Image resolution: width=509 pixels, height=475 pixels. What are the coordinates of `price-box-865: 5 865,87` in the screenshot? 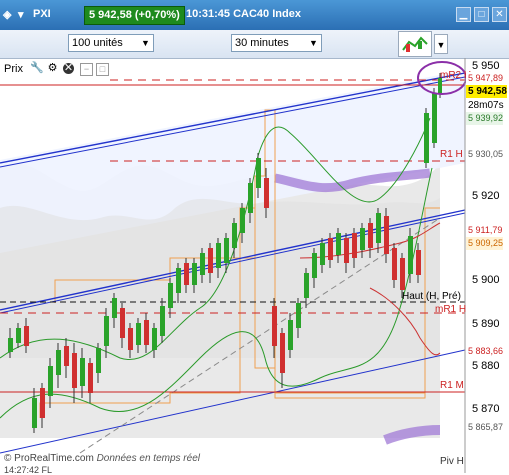 It's located at (485, 427).